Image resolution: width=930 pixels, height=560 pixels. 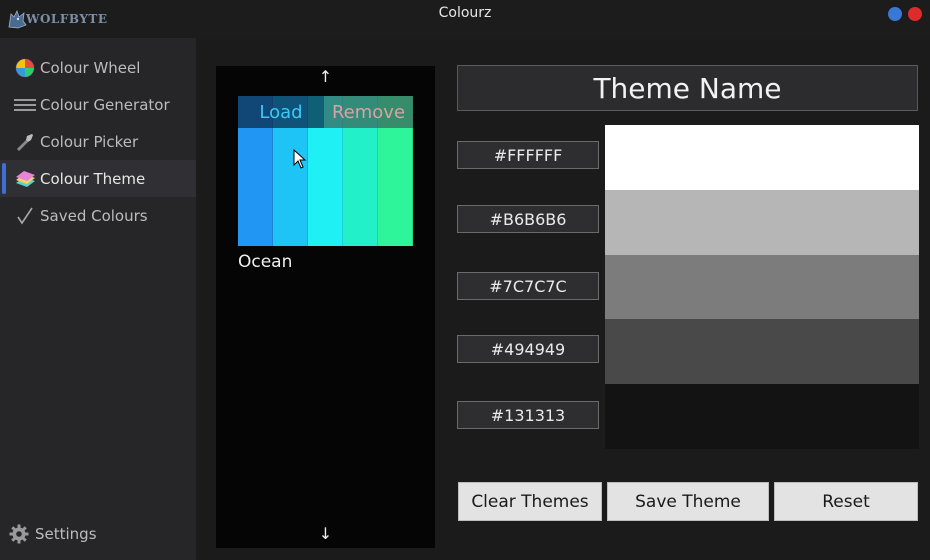 What do you see at coordinates (66, 534) in the screenshot?
I see `settings-label: Settings` at bounding box center [66, 534].